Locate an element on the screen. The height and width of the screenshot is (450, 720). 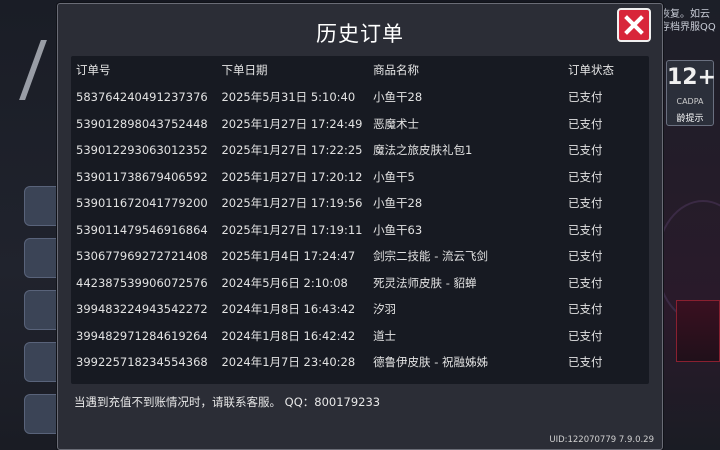
age-rating-tip: 龄提示 is located at coordinates (690, 119).